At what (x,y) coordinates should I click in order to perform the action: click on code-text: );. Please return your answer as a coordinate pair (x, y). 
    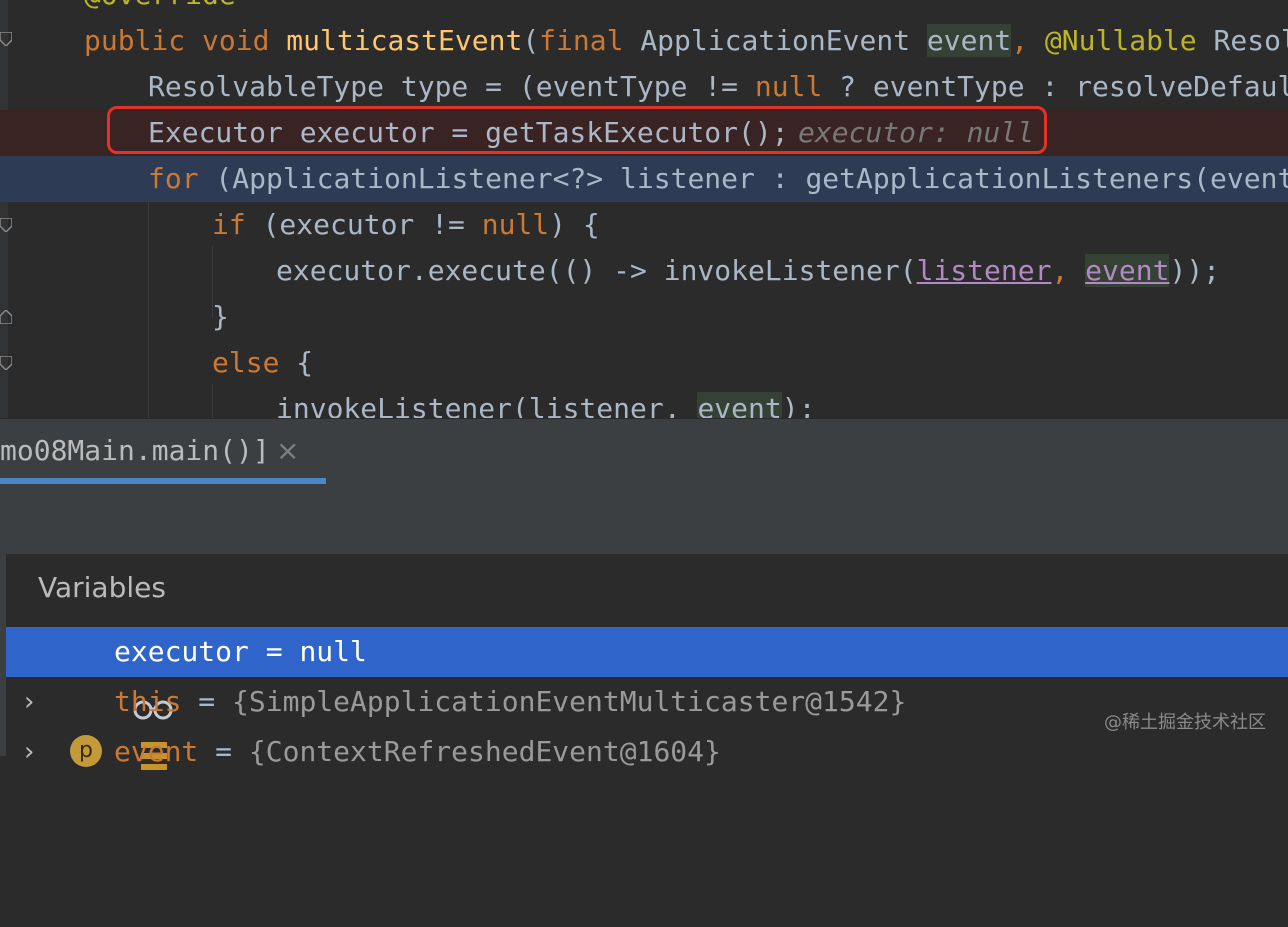
    Looking at the image, I should click on (798, 405).